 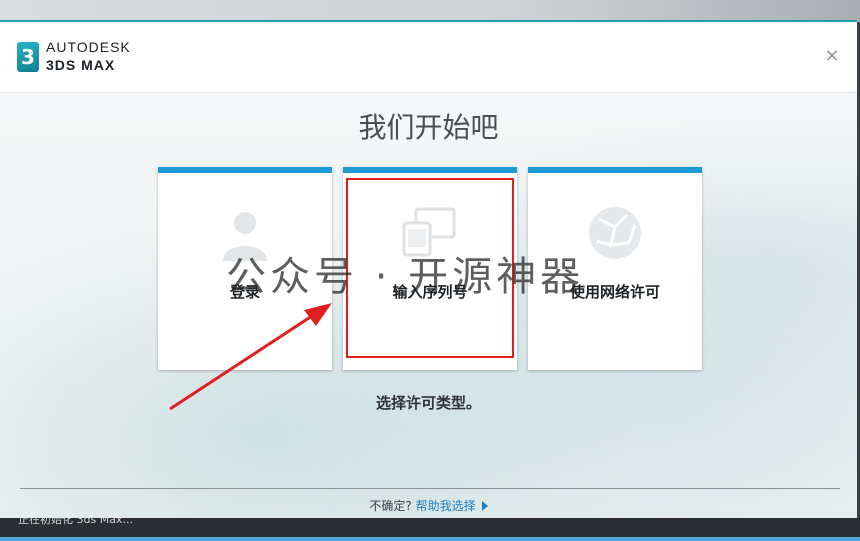 What do you see at coordinates (430, 11) in the screenshot?
I see `background-top` at bounding box center [430, 11].